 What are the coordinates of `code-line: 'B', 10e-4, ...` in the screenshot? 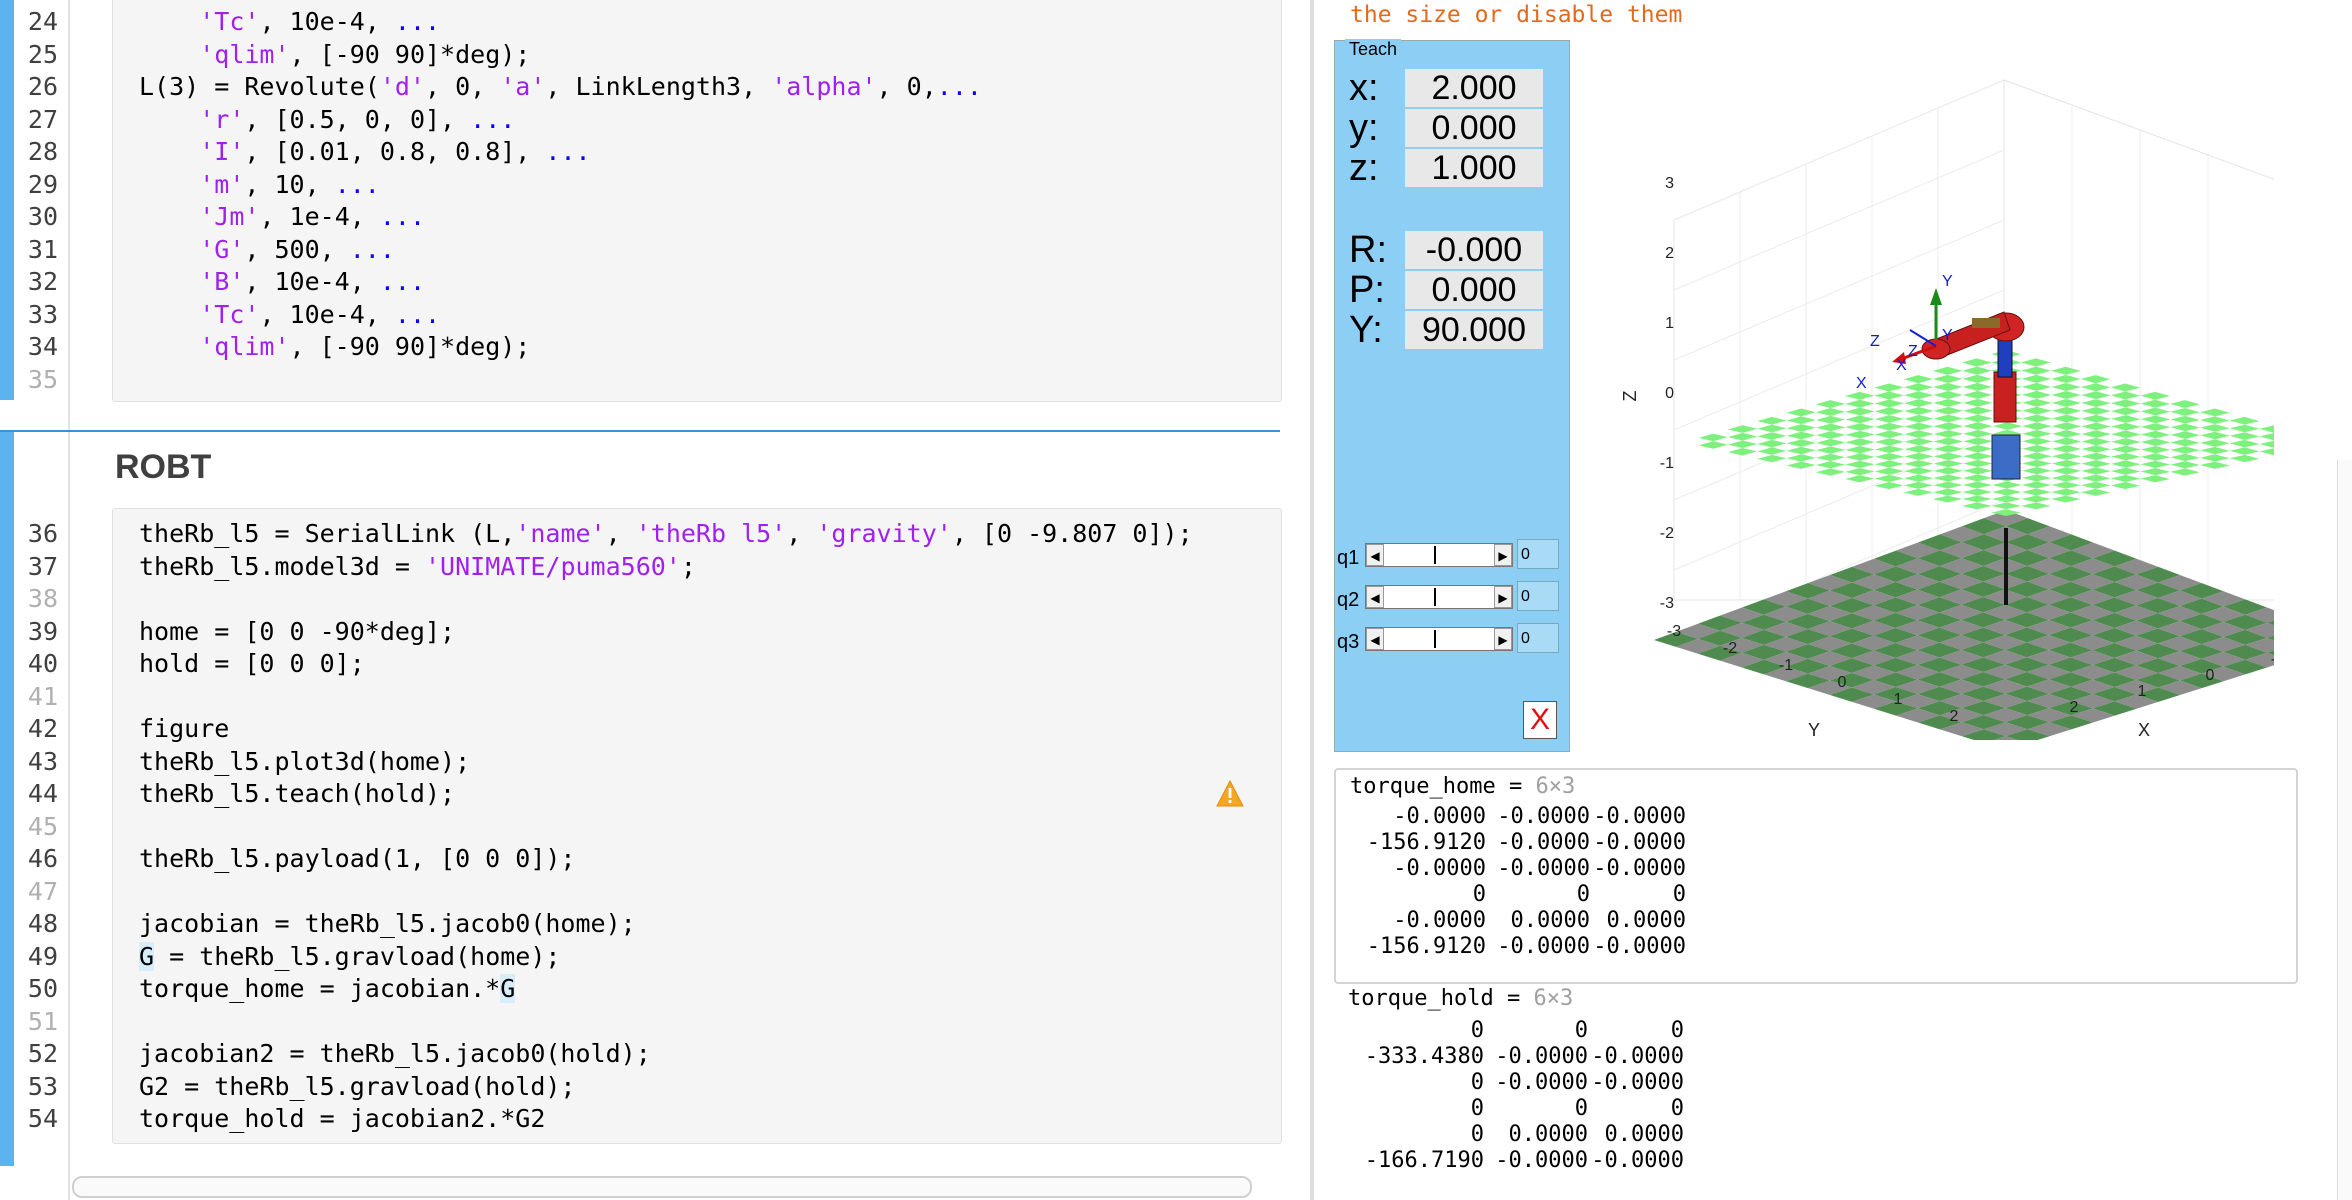 It's located at (282, 281).